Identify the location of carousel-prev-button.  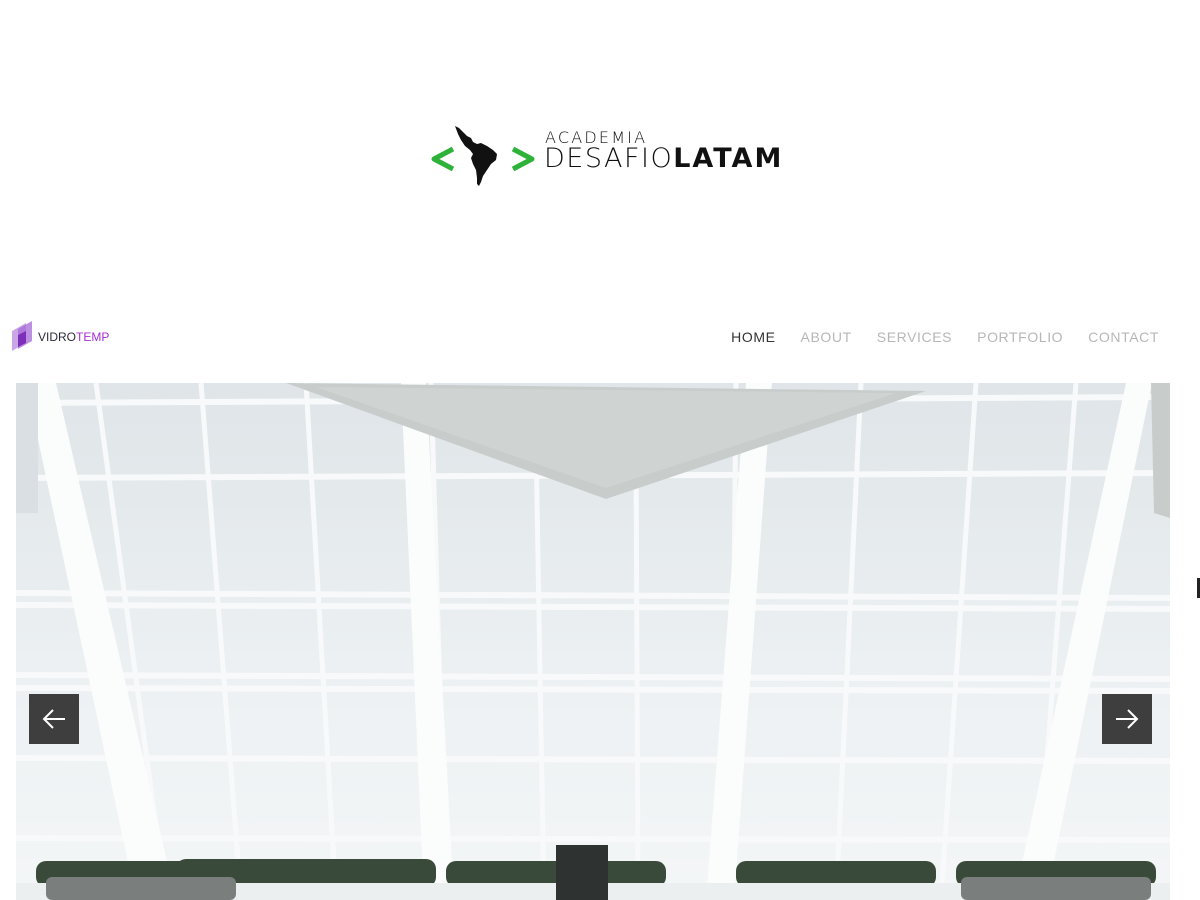
(54, 719).